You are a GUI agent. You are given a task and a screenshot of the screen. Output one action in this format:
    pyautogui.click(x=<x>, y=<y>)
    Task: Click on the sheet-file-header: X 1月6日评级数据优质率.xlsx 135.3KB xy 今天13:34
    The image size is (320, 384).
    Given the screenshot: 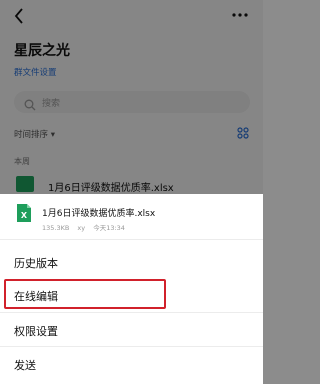 What is the action you would take?
    pyautogui.click(x=131, y=216)
    